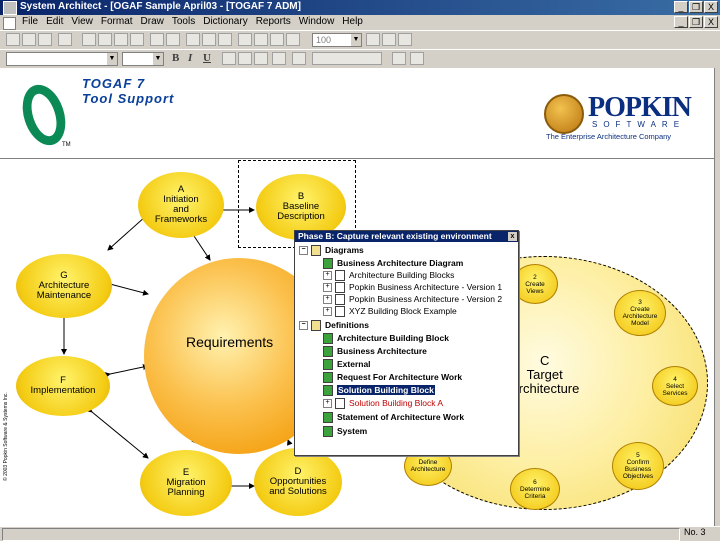  I want to click on align-left-icon, so click(229, 58).